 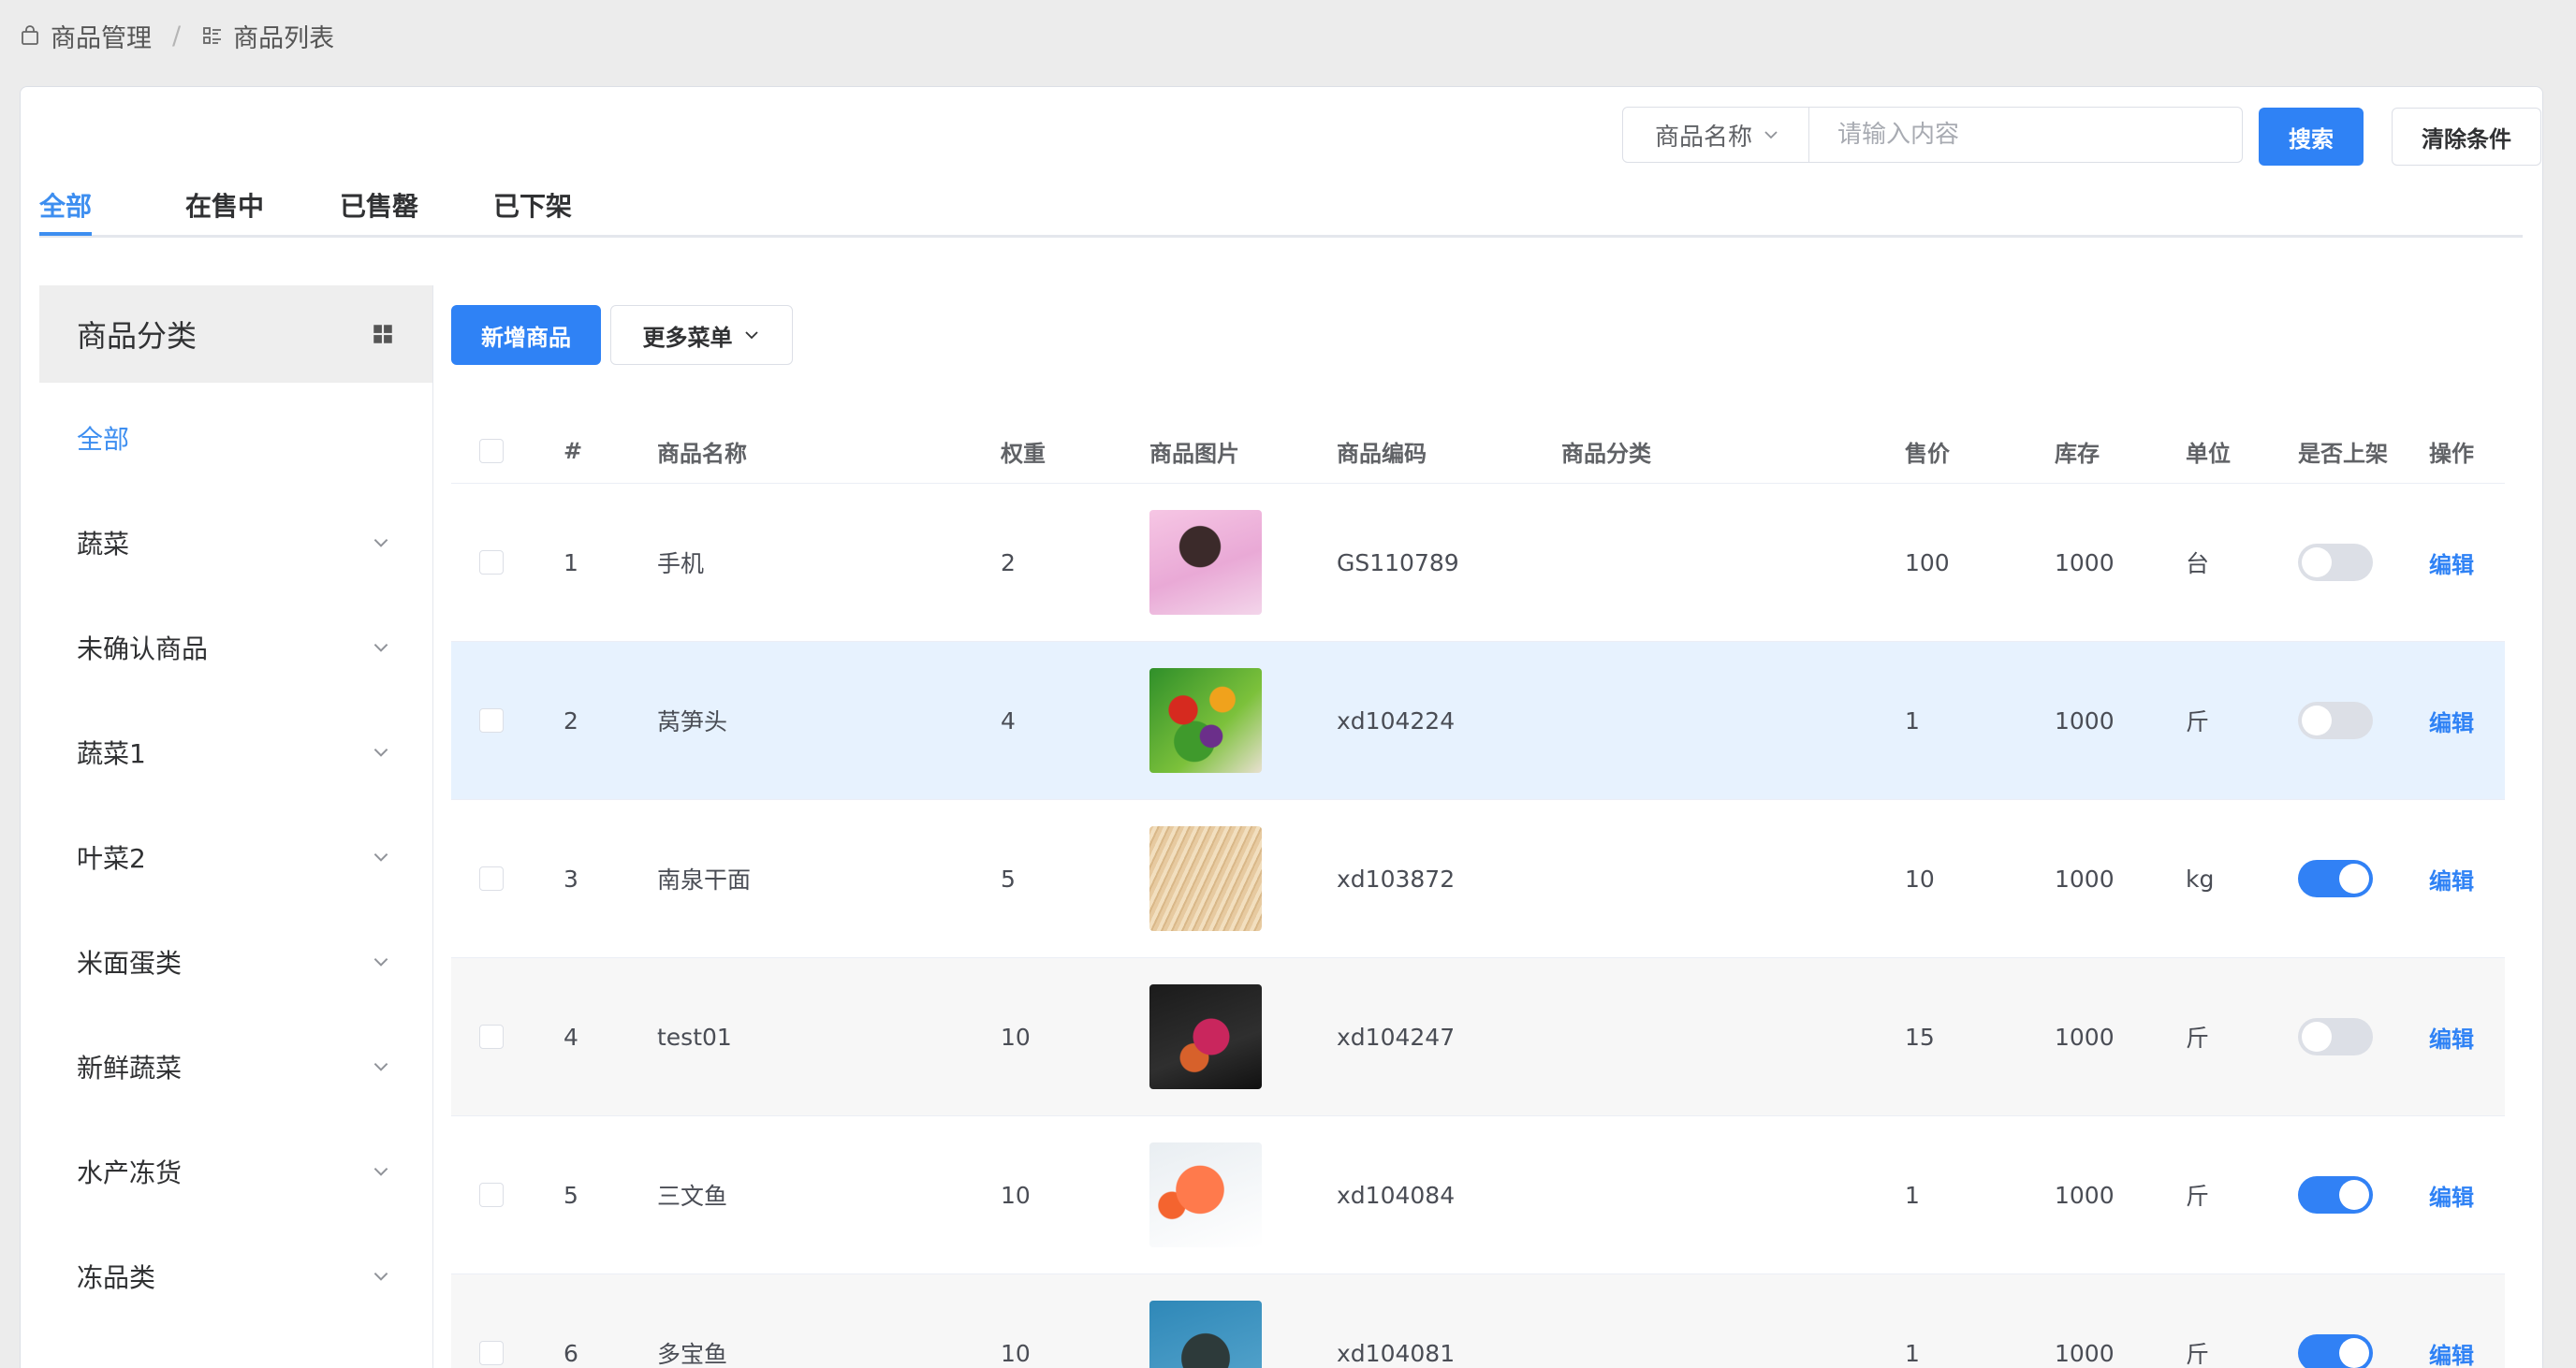 I want to click on grid-icon, so click(x=383, y=334).